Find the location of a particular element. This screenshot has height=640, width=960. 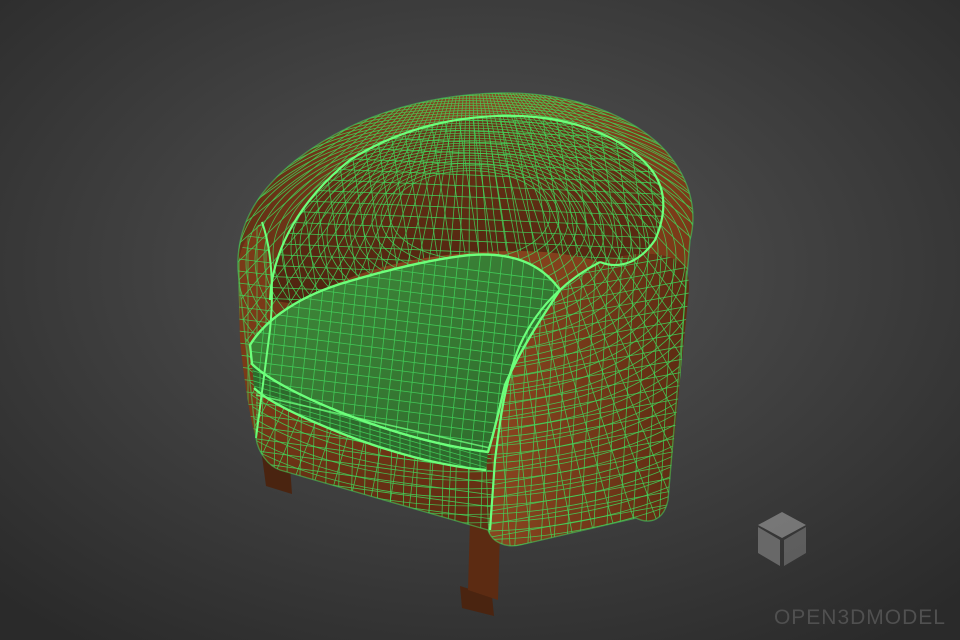

watermark: OPEN3DMODEL is located at coordinates (851, 570).